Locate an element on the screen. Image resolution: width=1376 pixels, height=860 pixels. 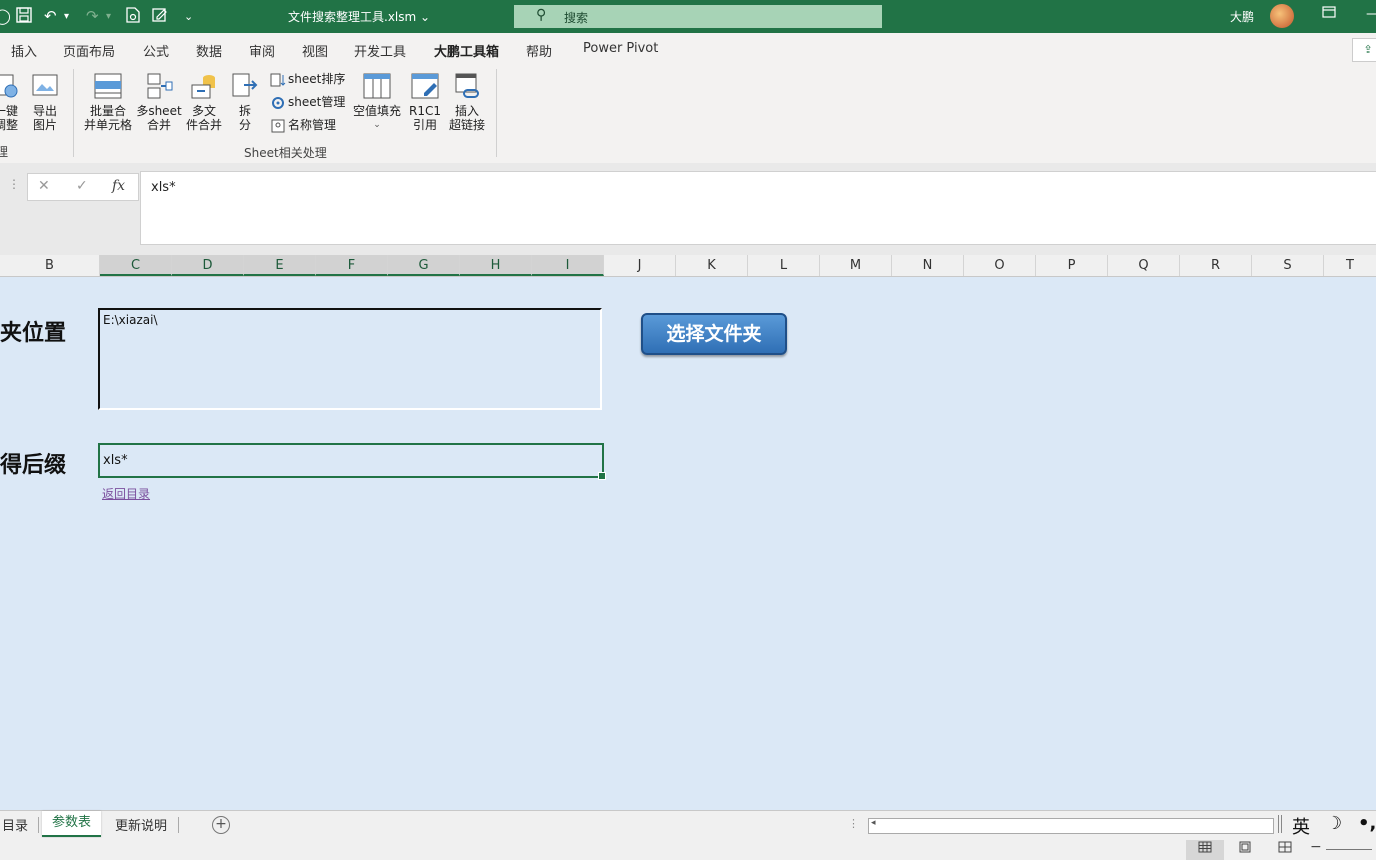
column-header-m: M is located at coordinates (856, 265).